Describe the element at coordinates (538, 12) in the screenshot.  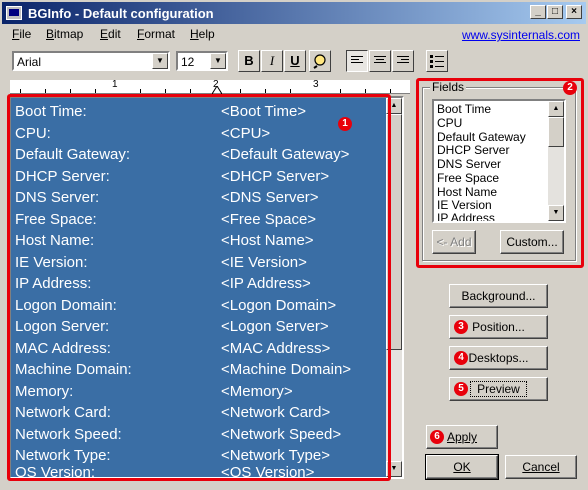
I see `minimize-button: _` at that location.